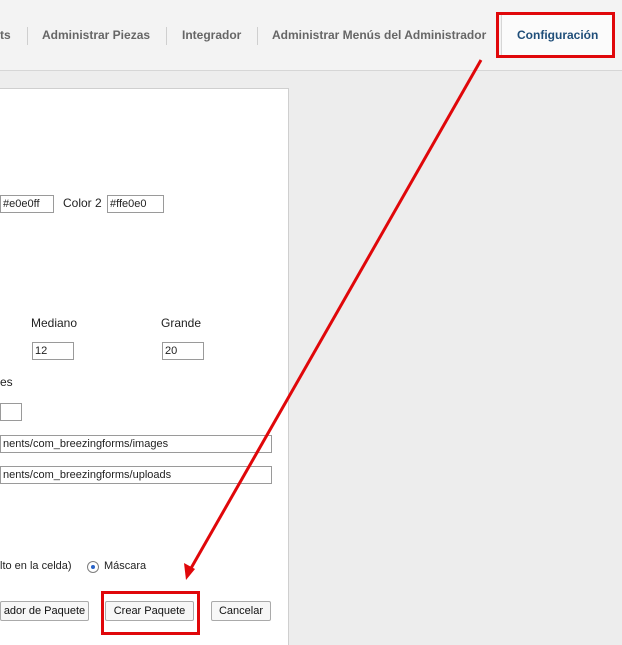  I want to click on mask-option-label: Máscara, so click(125, 566).